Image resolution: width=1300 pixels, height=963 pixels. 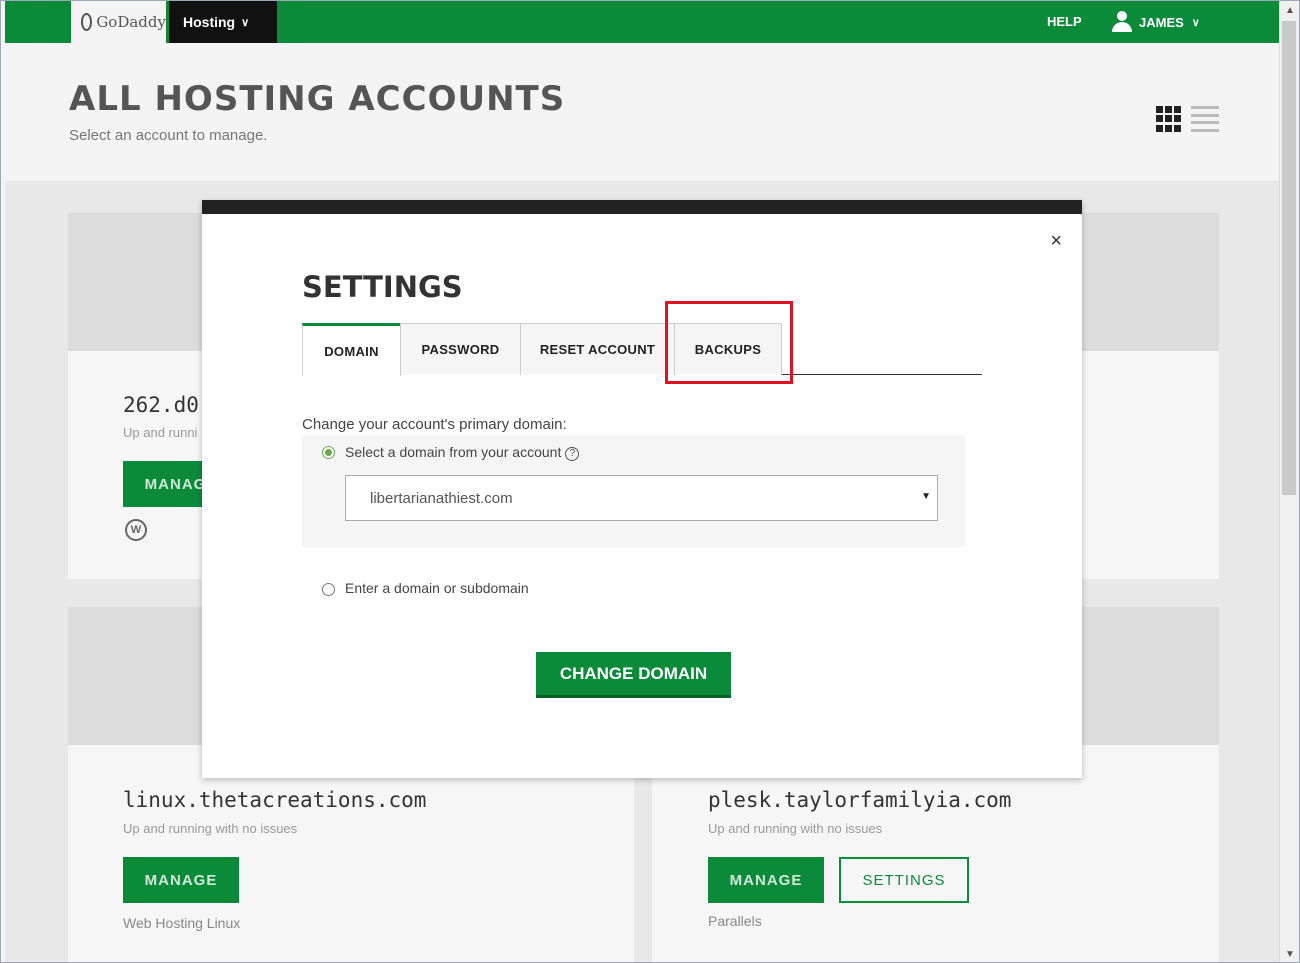 I want to click on tab-password: PASSWORD, so click(x=460, y=349).